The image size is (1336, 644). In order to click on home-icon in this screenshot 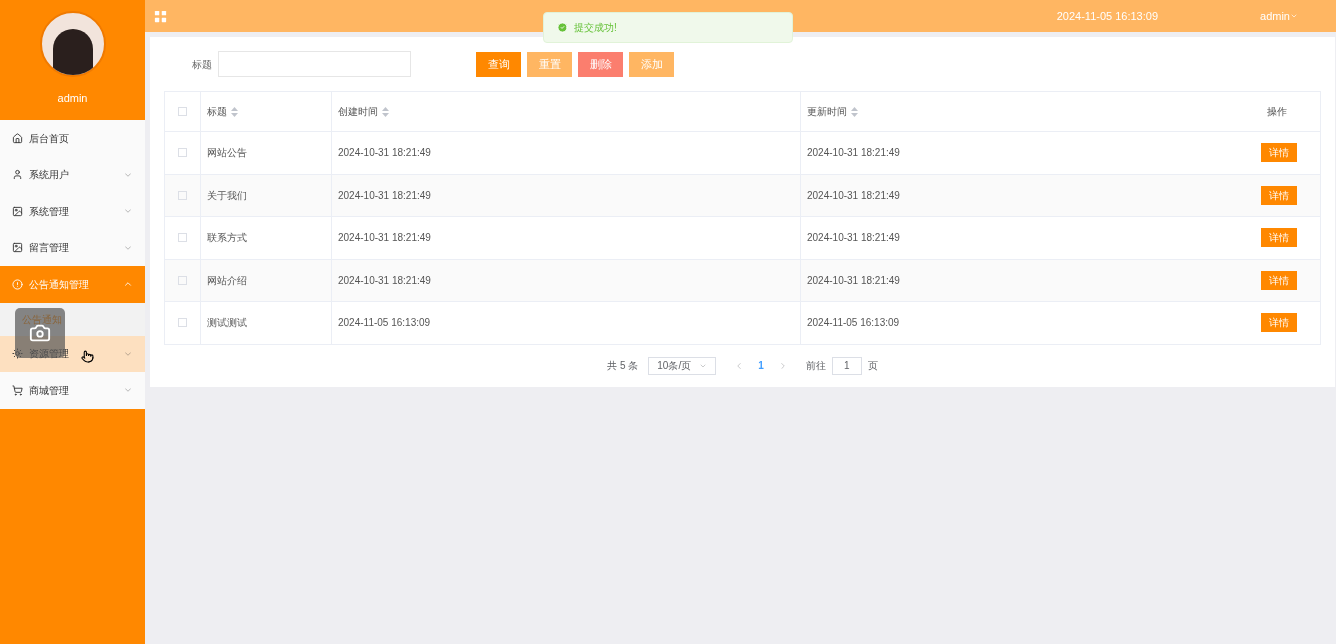, I will do `click(17, 138)`.